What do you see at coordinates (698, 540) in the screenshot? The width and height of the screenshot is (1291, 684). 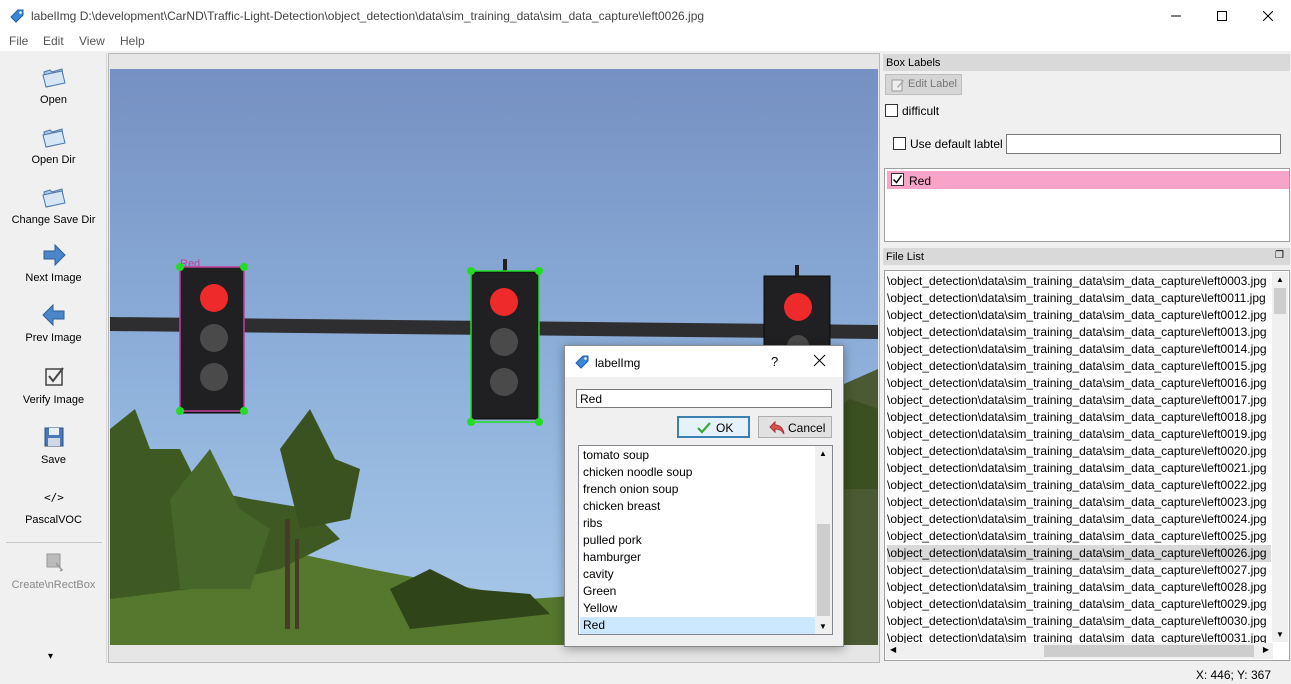 I see `label-option: pulled pork` at bounding box center [698, 540].